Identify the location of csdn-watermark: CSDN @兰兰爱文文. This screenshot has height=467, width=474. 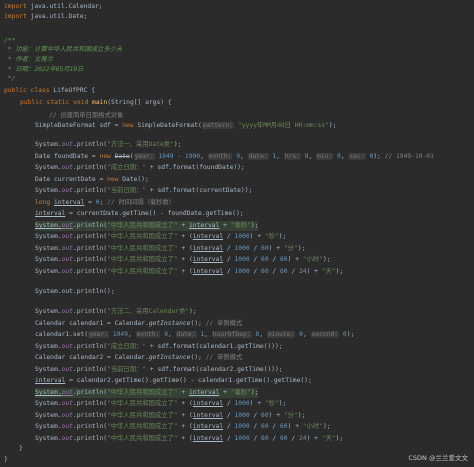
(438, 458).